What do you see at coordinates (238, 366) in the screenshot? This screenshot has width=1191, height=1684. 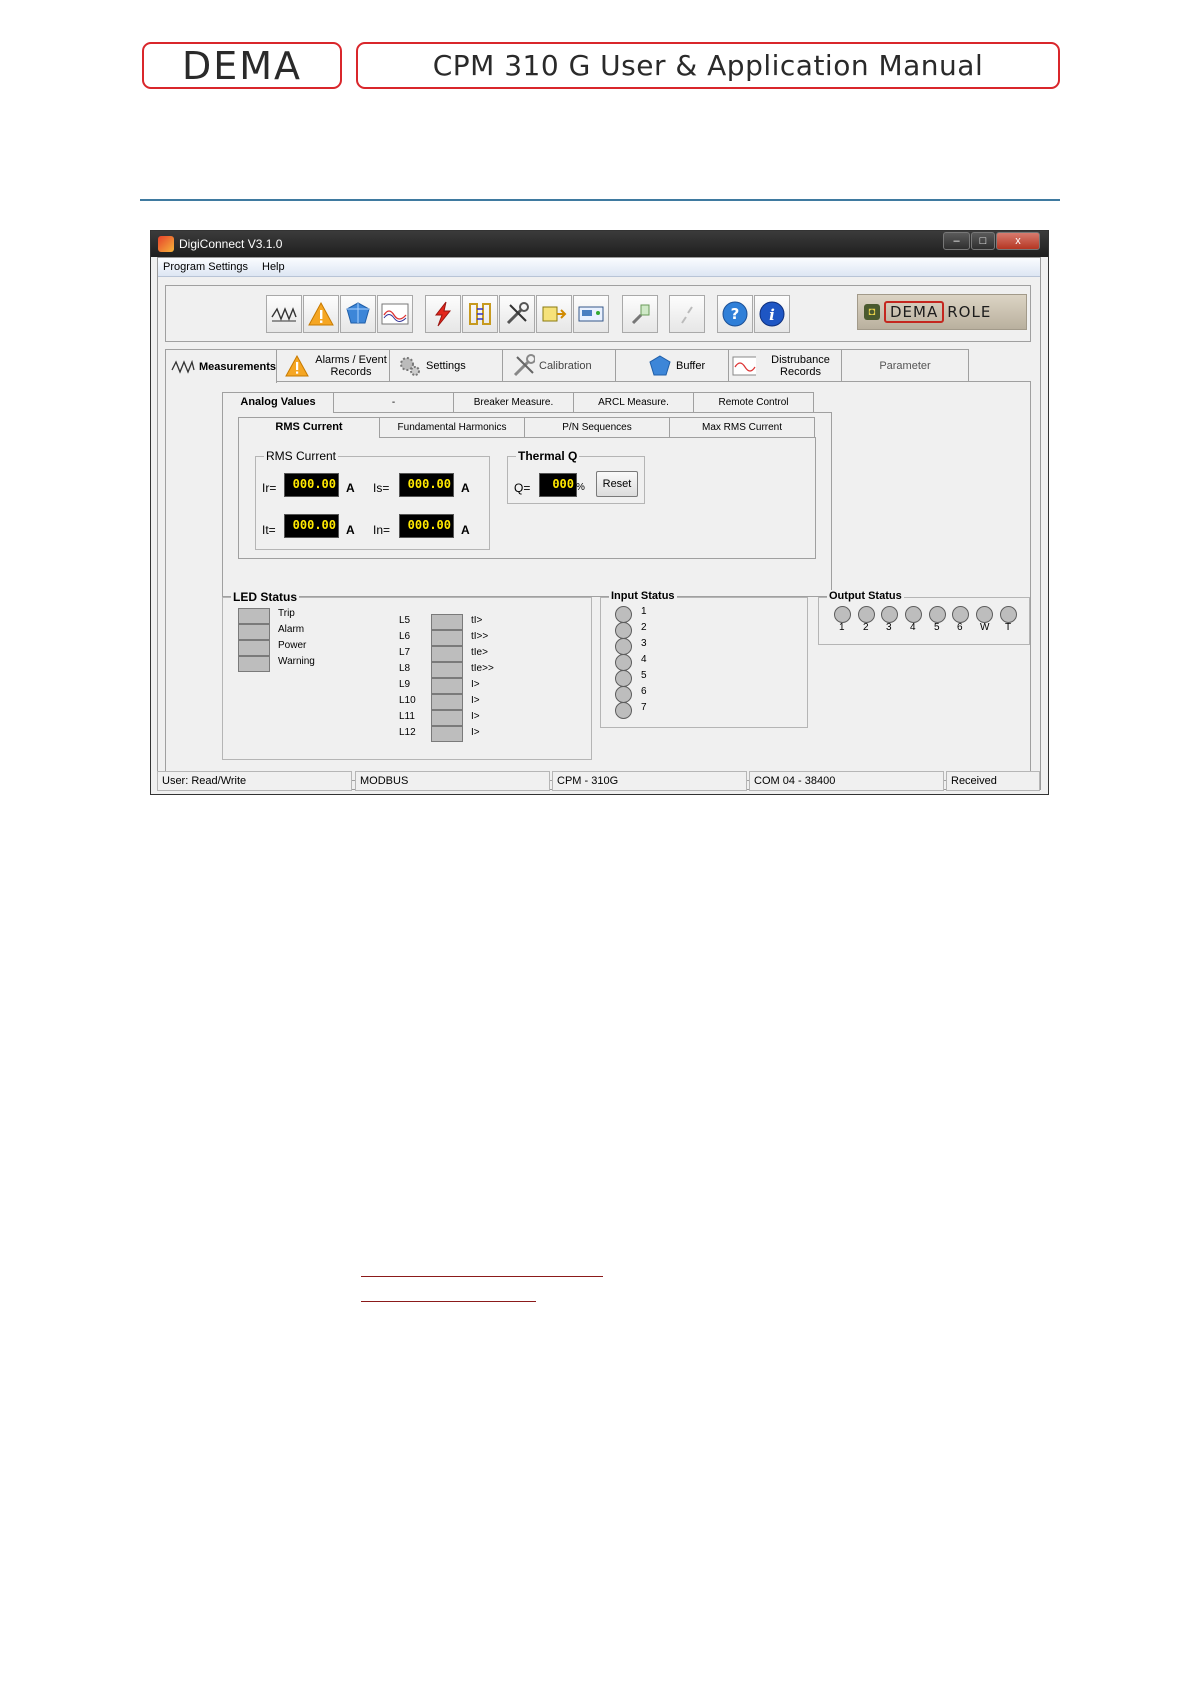 I see `tab-label: Measurements` at bounding box center [238, 366].